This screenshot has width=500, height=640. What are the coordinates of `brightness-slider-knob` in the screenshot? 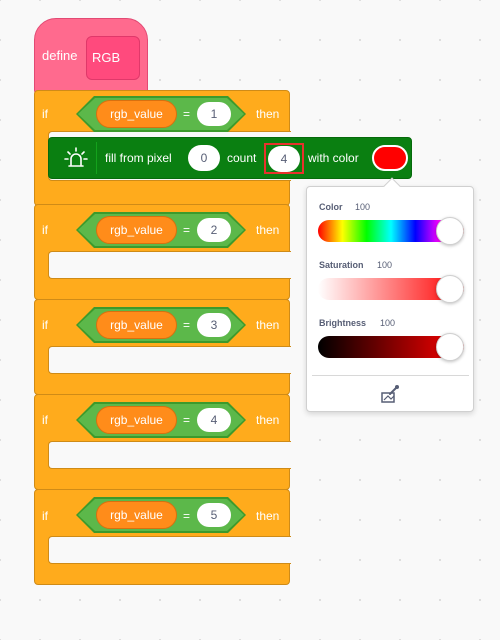 It's located at (450, 347).